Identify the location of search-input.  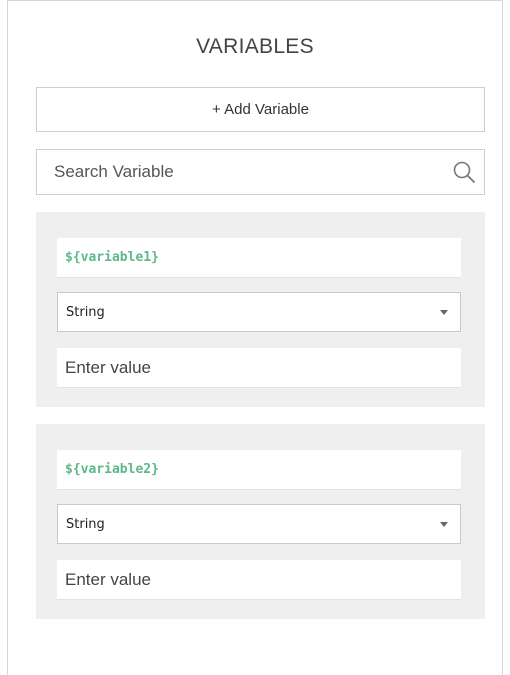
(237, 172).